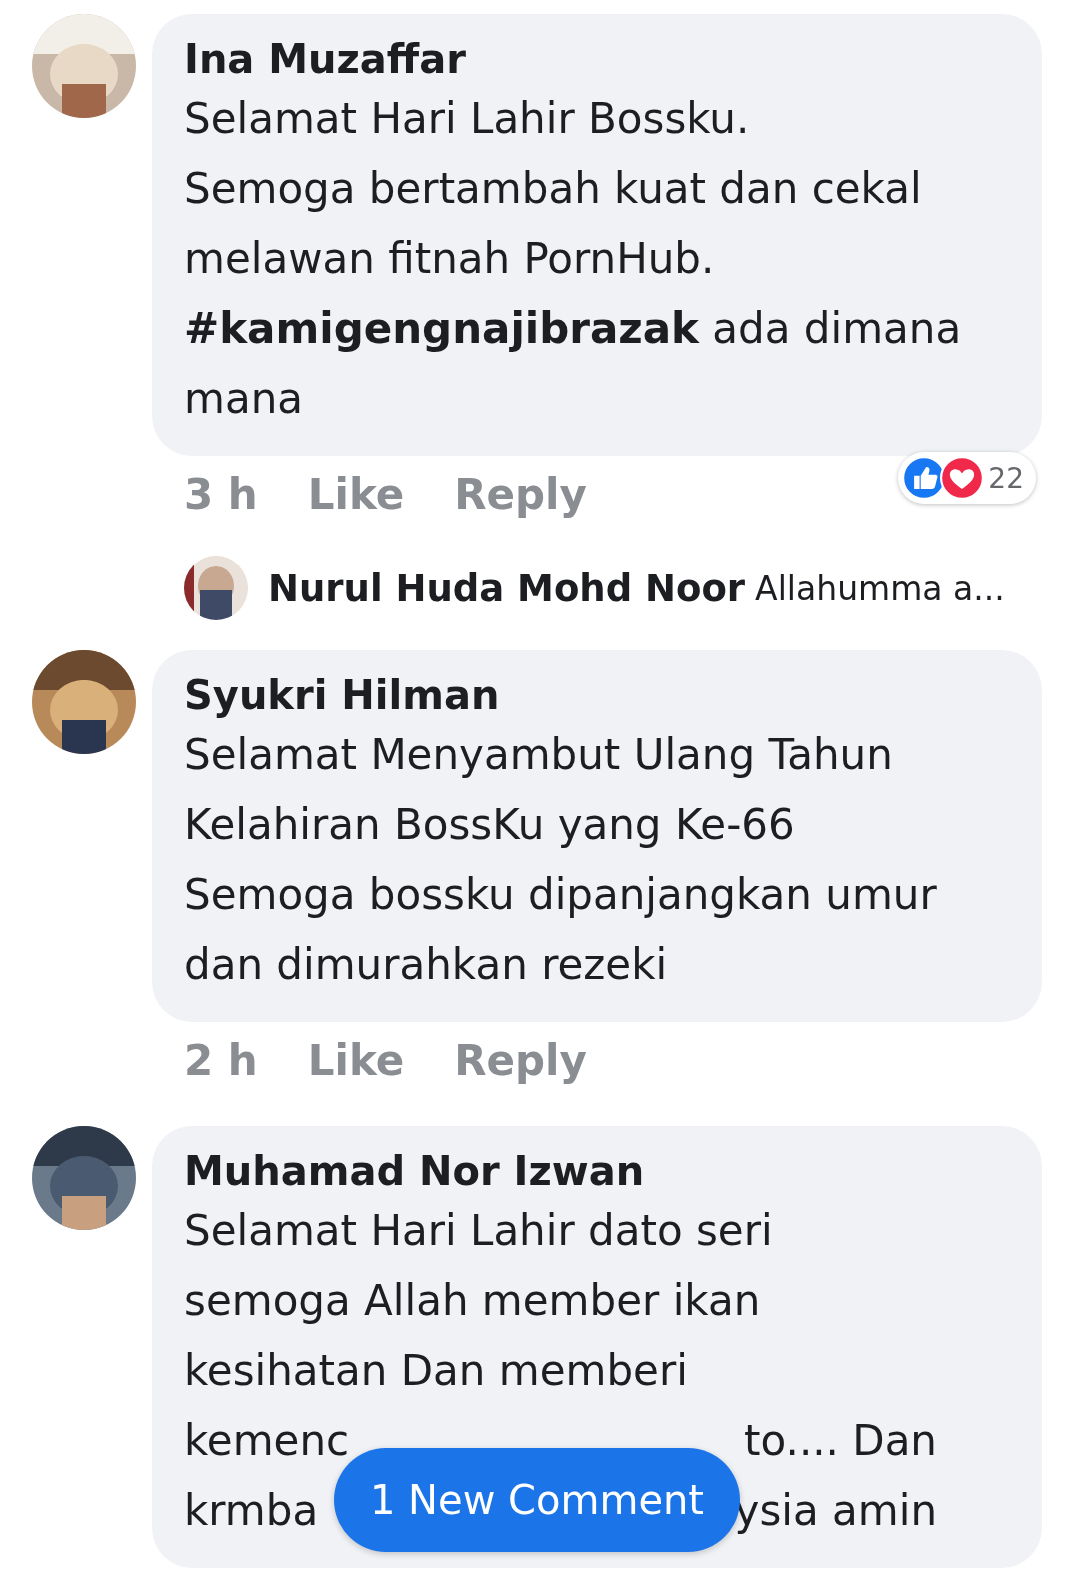 The height and width of the screenshot is (1576, 1080). What do you see at coordinates (507, 588) in the screenshot?
I see `reply-author: Nurul Huda Mohd Noor` at bounding box center [507, 588].